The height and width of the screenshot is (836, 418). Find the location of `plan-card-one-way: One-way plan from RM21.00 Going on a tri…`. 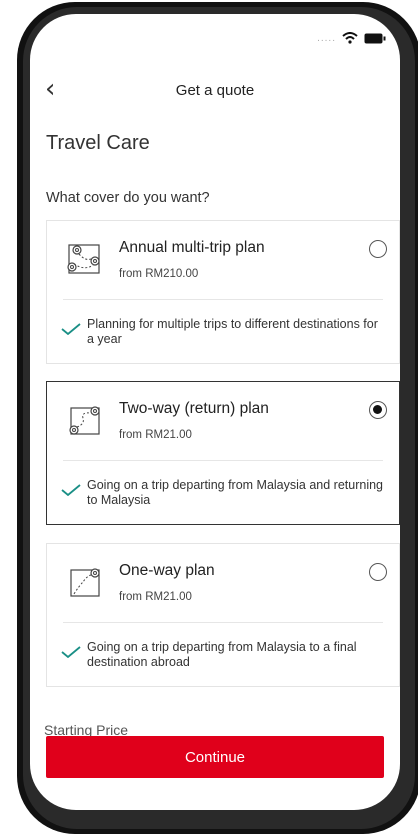

plan-card-one-way: One-way plan from RM21.00 Going on a tri… is located at coordinates (223, 615).